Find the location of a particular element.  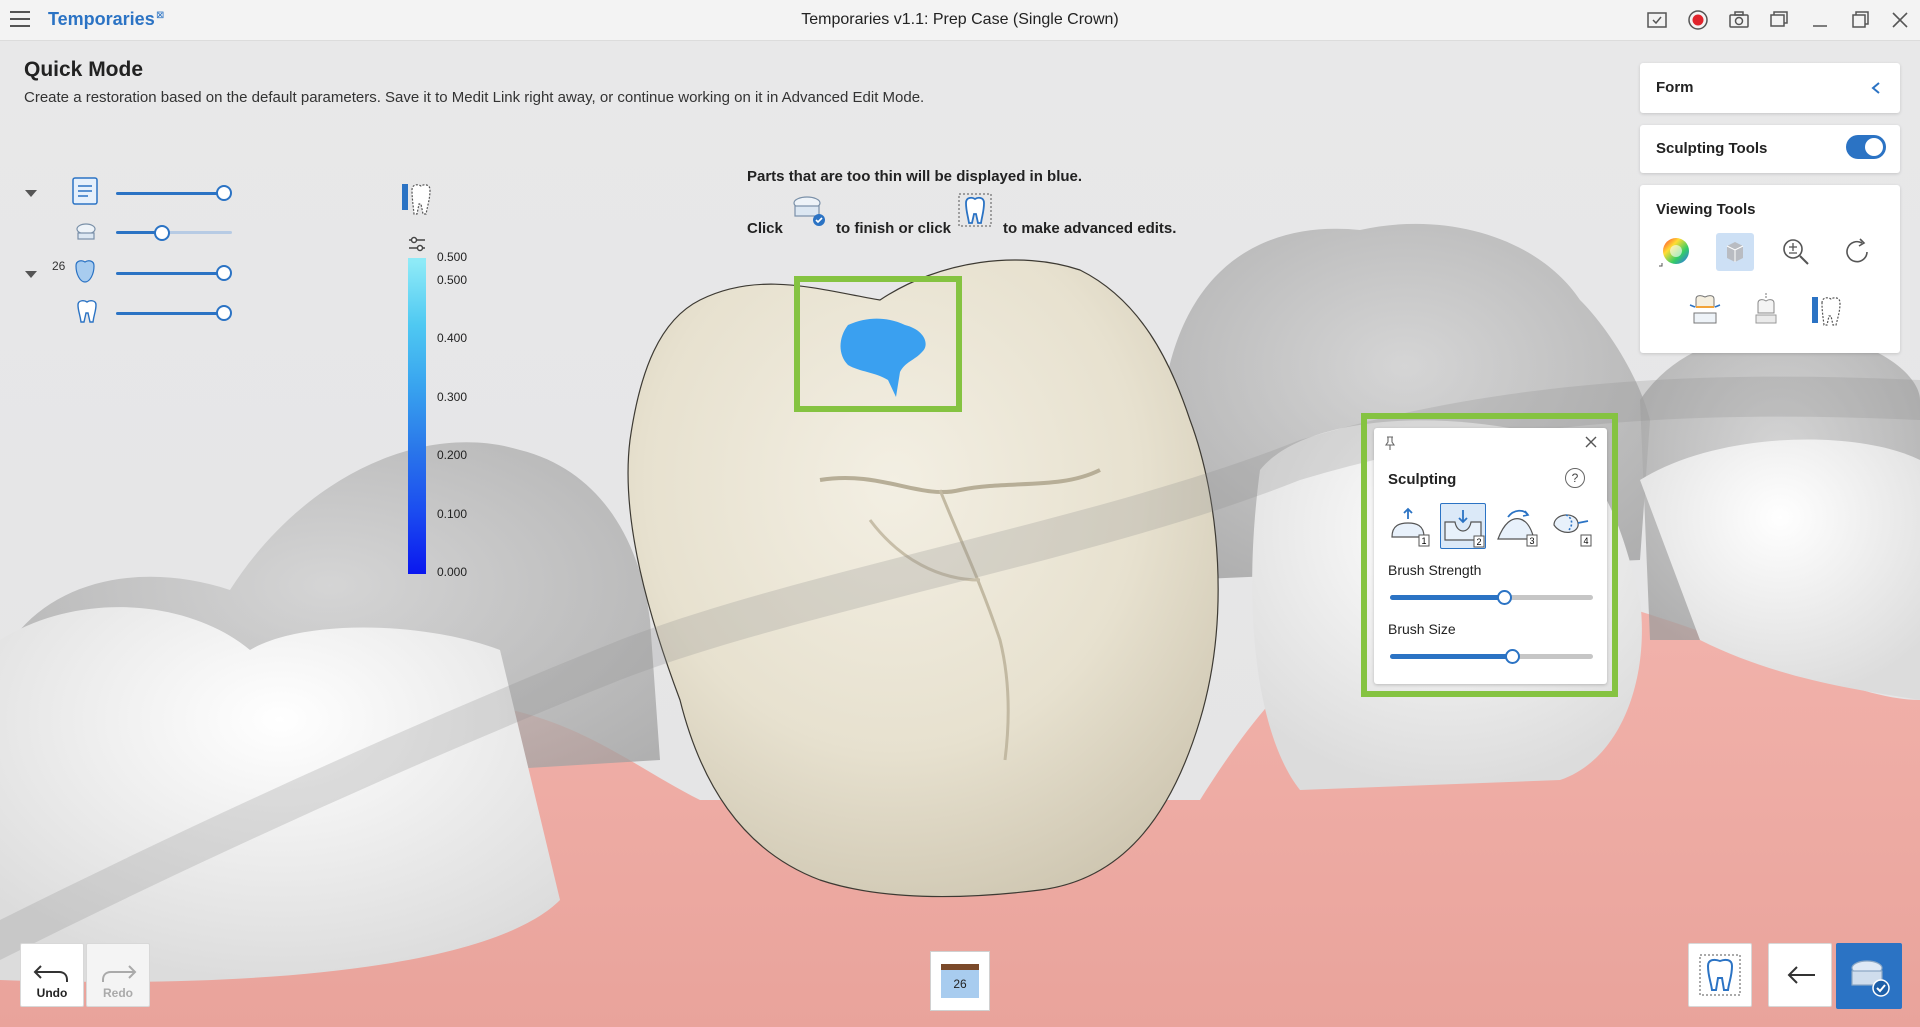

svg-text: 3 is located at coordinates (1531, 541).